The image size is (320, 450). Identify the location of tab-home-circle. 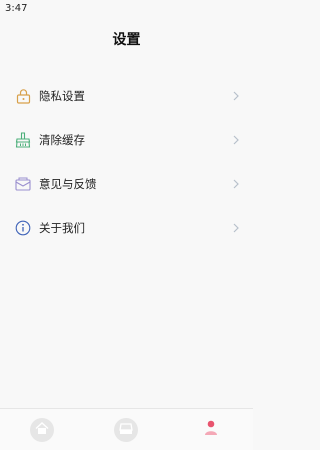
(42, 429).